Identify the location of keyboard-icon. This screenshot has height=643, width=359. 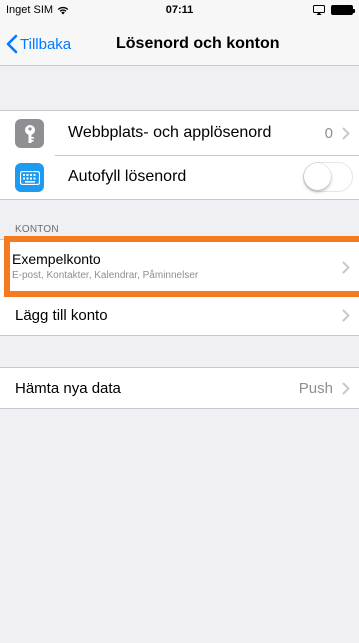
(29, 177).